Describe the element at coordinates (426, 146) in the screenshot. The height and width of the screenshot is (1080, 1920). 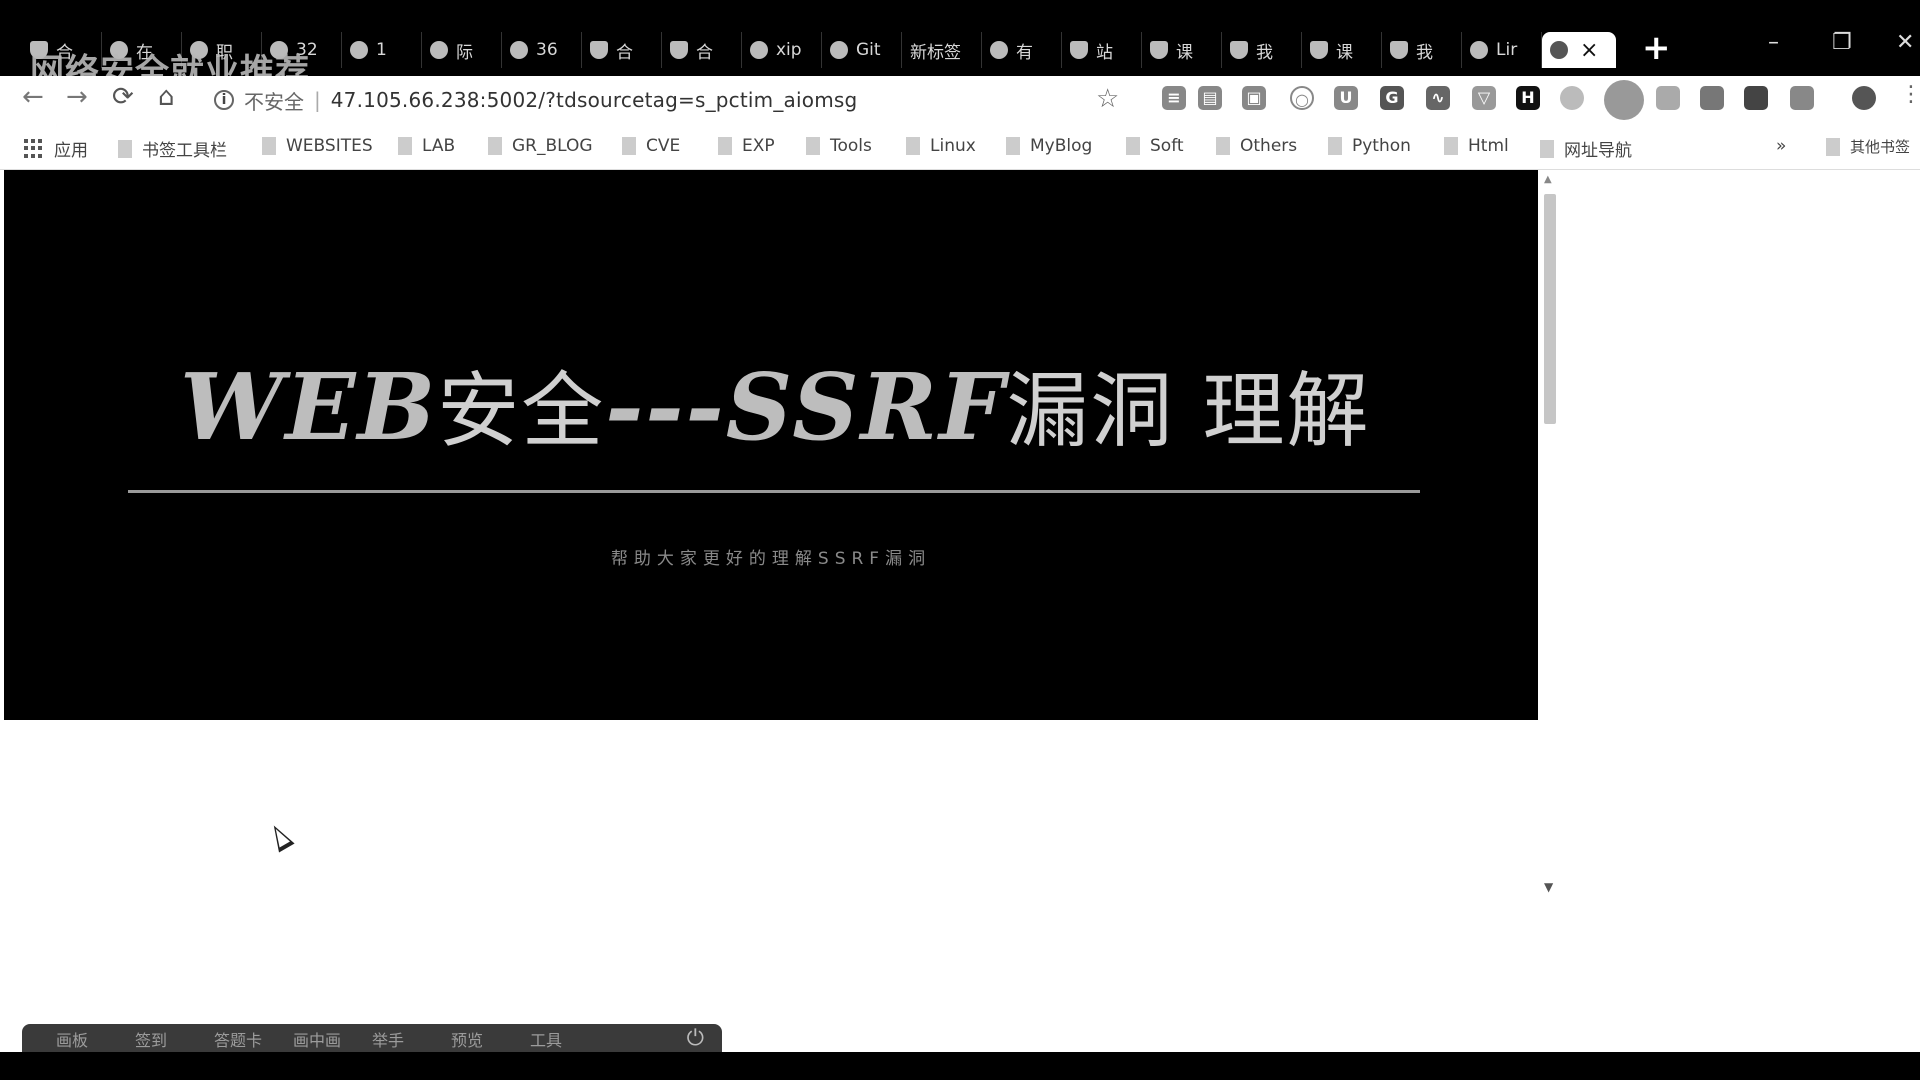
I see `bookmark-folder: LAB` at that location.